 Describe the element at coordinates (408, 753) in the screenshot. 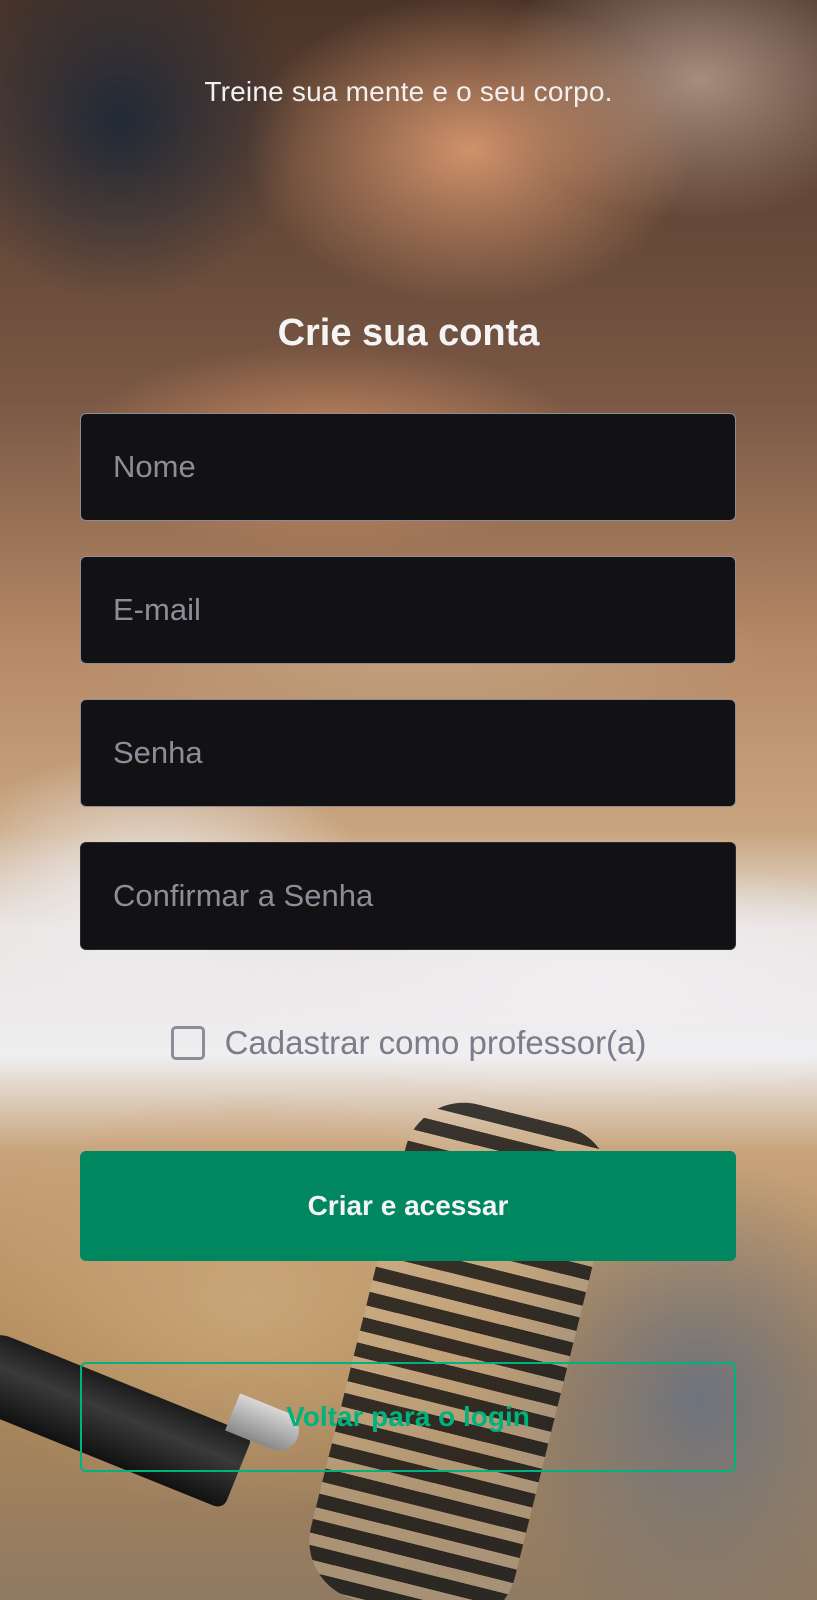

I see `password-input` at that location.